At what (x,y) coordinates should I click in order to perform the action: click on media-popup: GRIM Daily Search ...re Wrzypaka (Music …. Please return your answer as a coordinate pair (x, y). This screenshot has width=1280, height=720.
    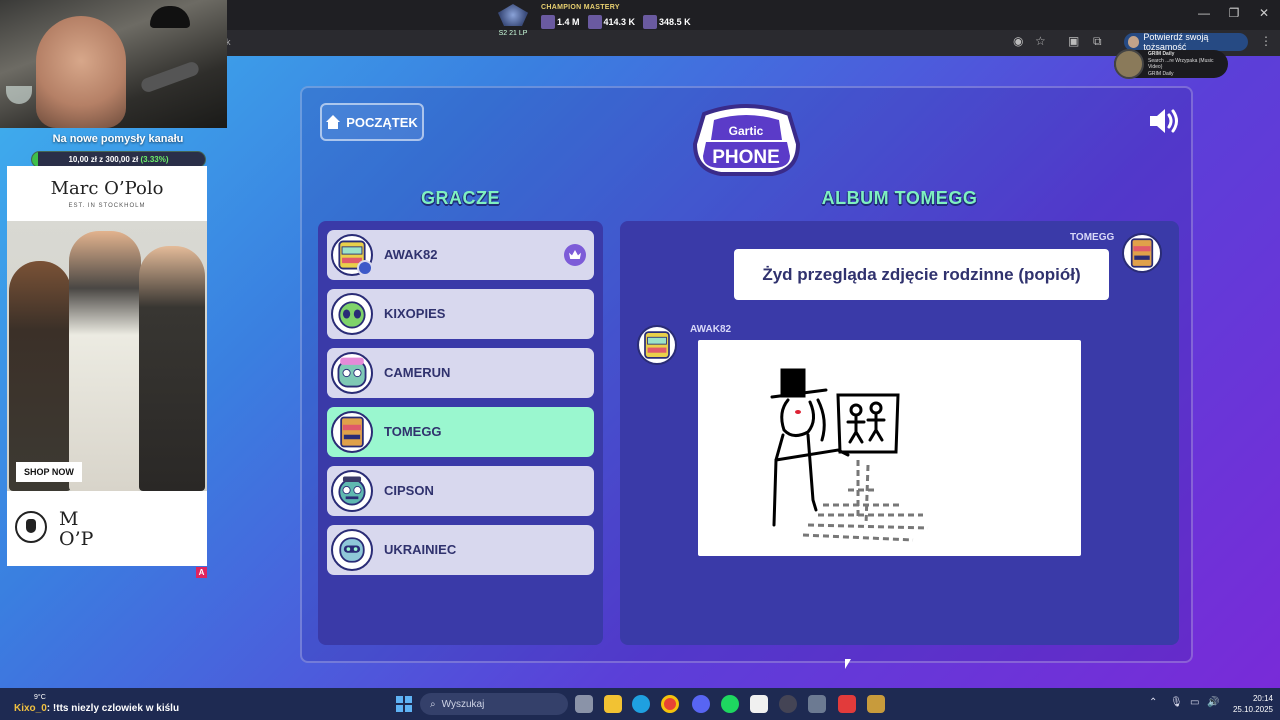
    Looking at the image, I should click on (1171, 64).